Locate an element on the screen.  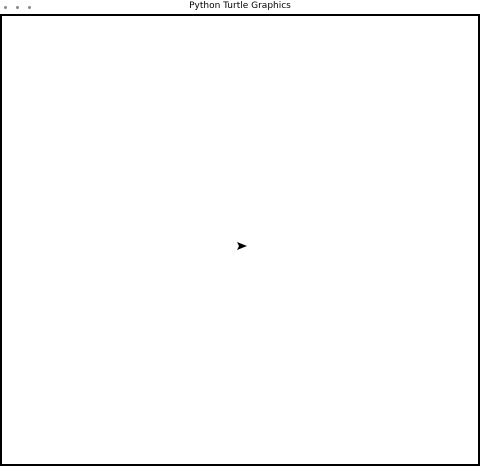
window-title: Python Turtle Graphics is located at coordinates (240, 6).